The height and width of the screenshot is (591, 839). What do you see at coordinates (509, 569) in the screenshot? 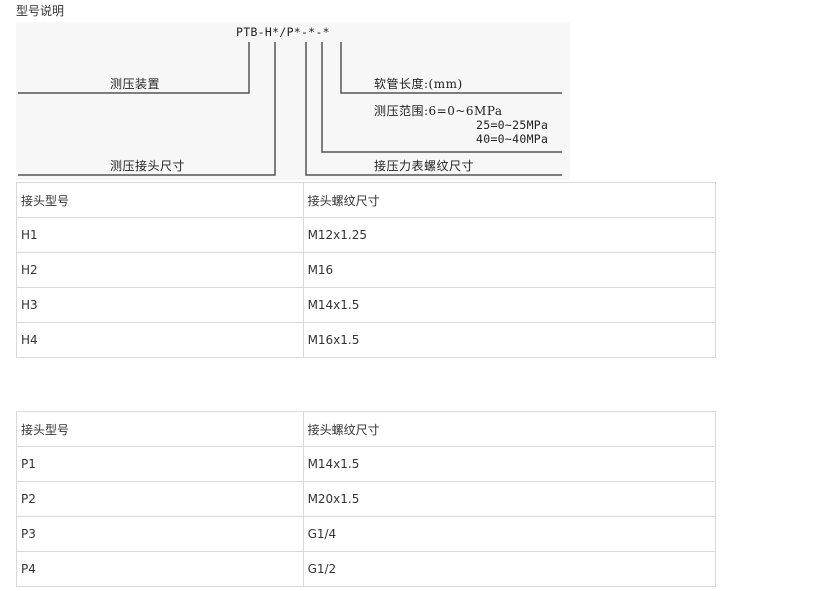
I see `cell-thread-size: G1/2` at bounding box center [509, 569].